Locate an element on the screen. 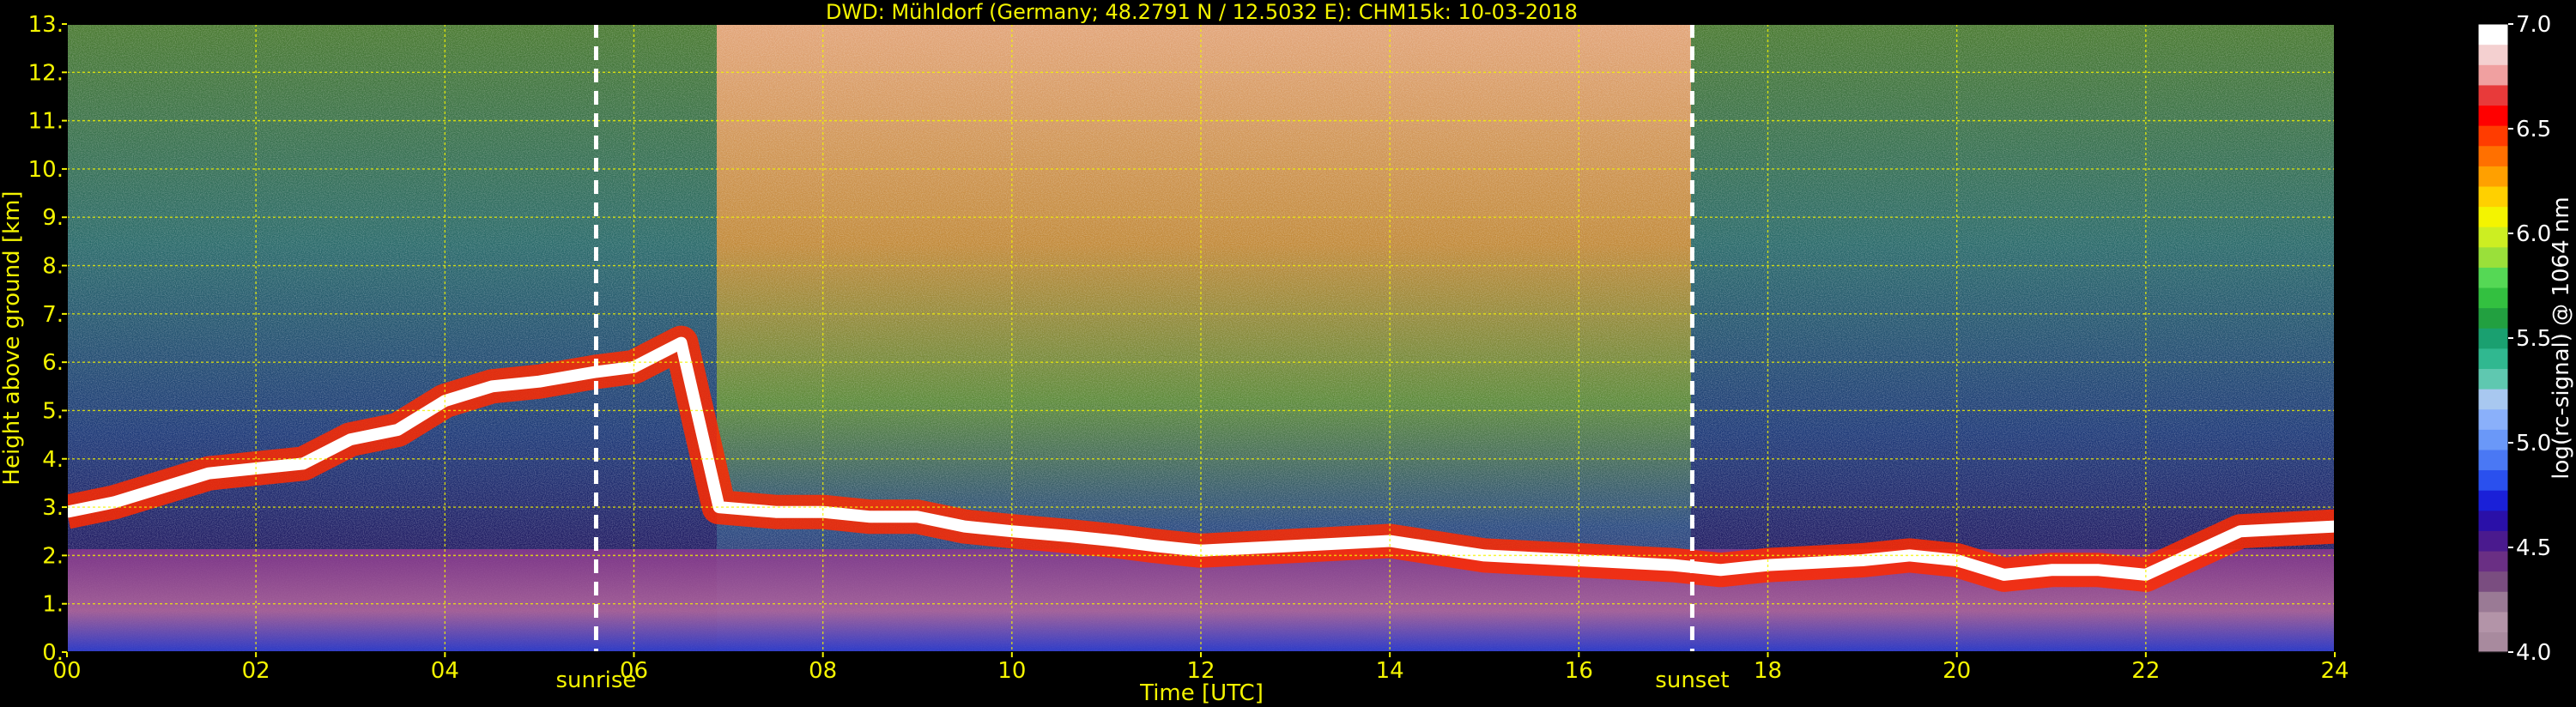  y-tick-label: 4. is located at coordinates (53, 460).